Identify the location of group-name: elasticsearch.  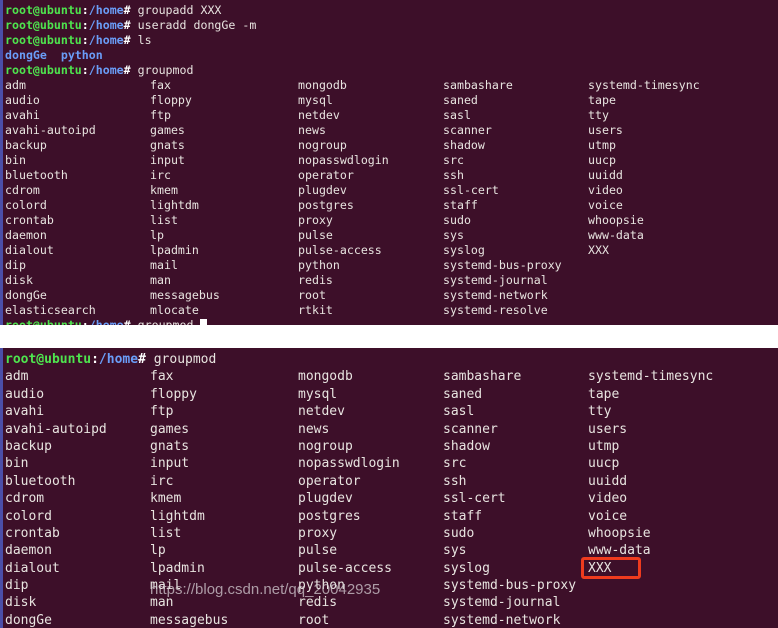
(50, 310).